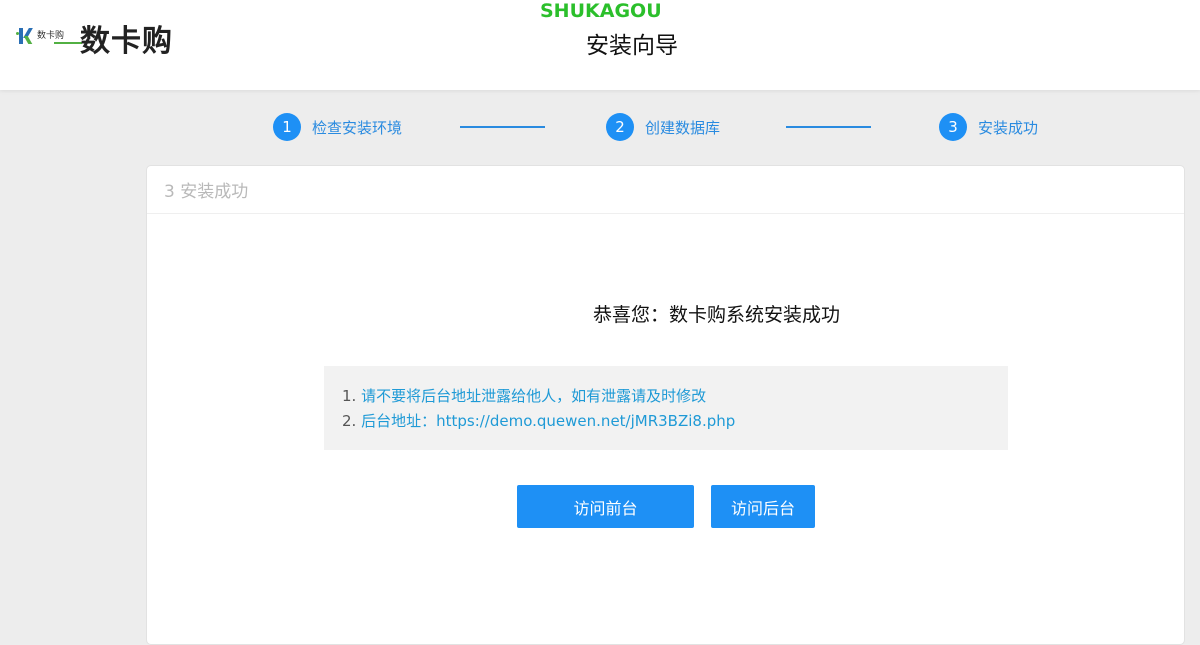 The image size is (1200, 645). I want to click on step-label: 安装成功, so click(1008, 127).